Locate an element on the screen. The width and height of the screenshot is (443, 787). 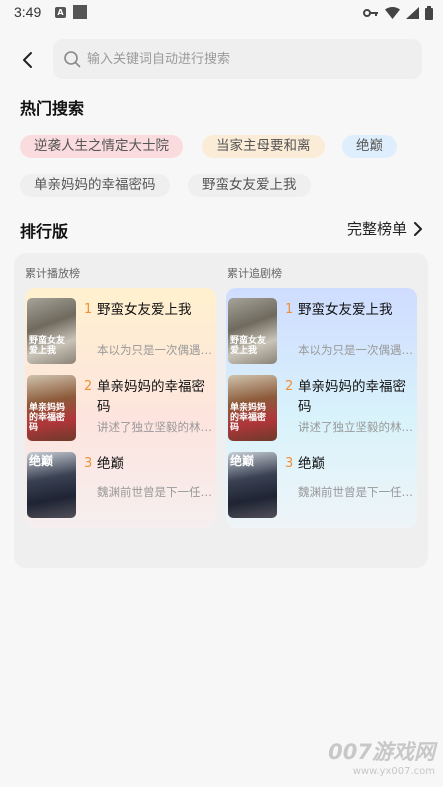
wifi-icon is located at coordinates (392, 13).